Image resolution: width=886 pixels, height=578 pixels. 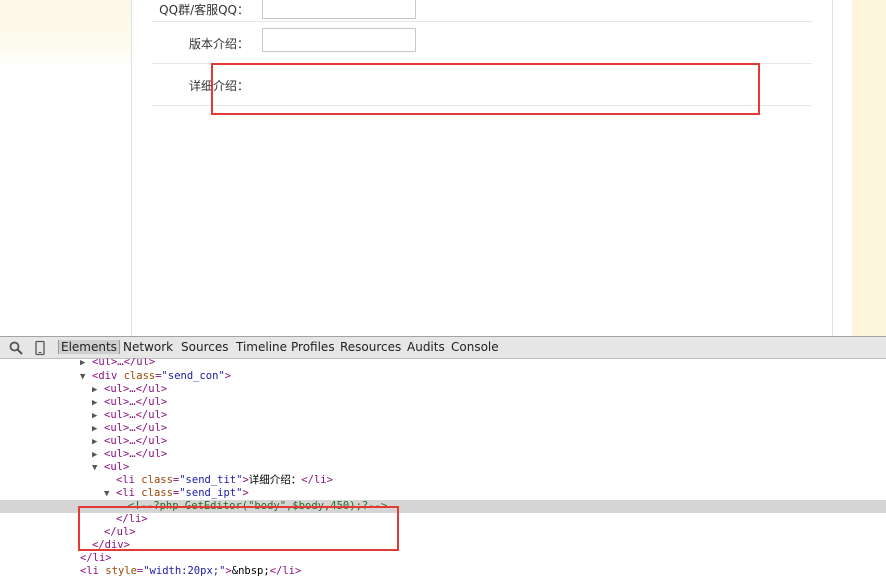 I want to click on tab-sources: Sources, so click(x=204, y=347).